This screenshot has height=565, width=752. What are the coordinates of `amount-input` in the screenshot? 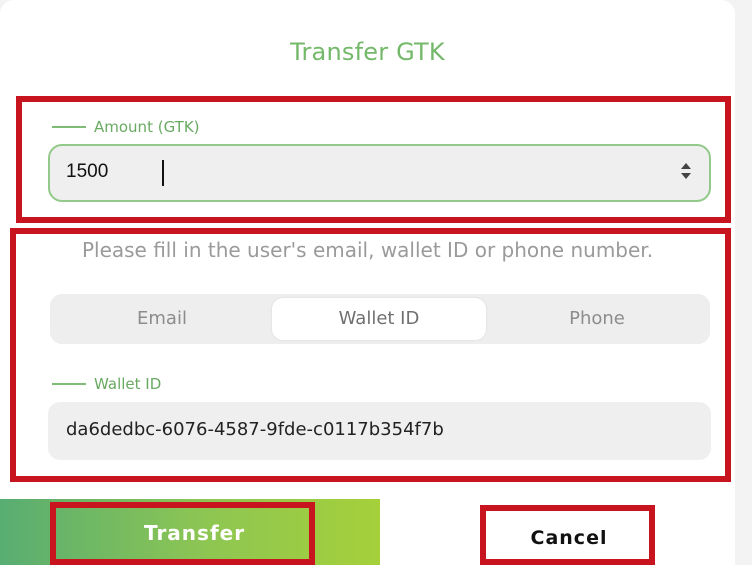 It's located at (346, 172).